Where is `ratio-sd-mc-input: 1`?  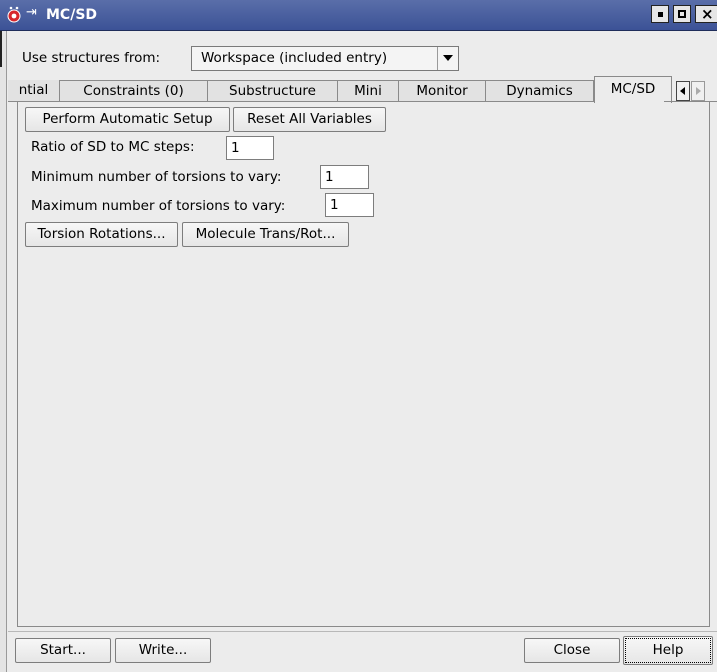 ratio-sd-mc-input: 1 is located at coordinates (250, 148).